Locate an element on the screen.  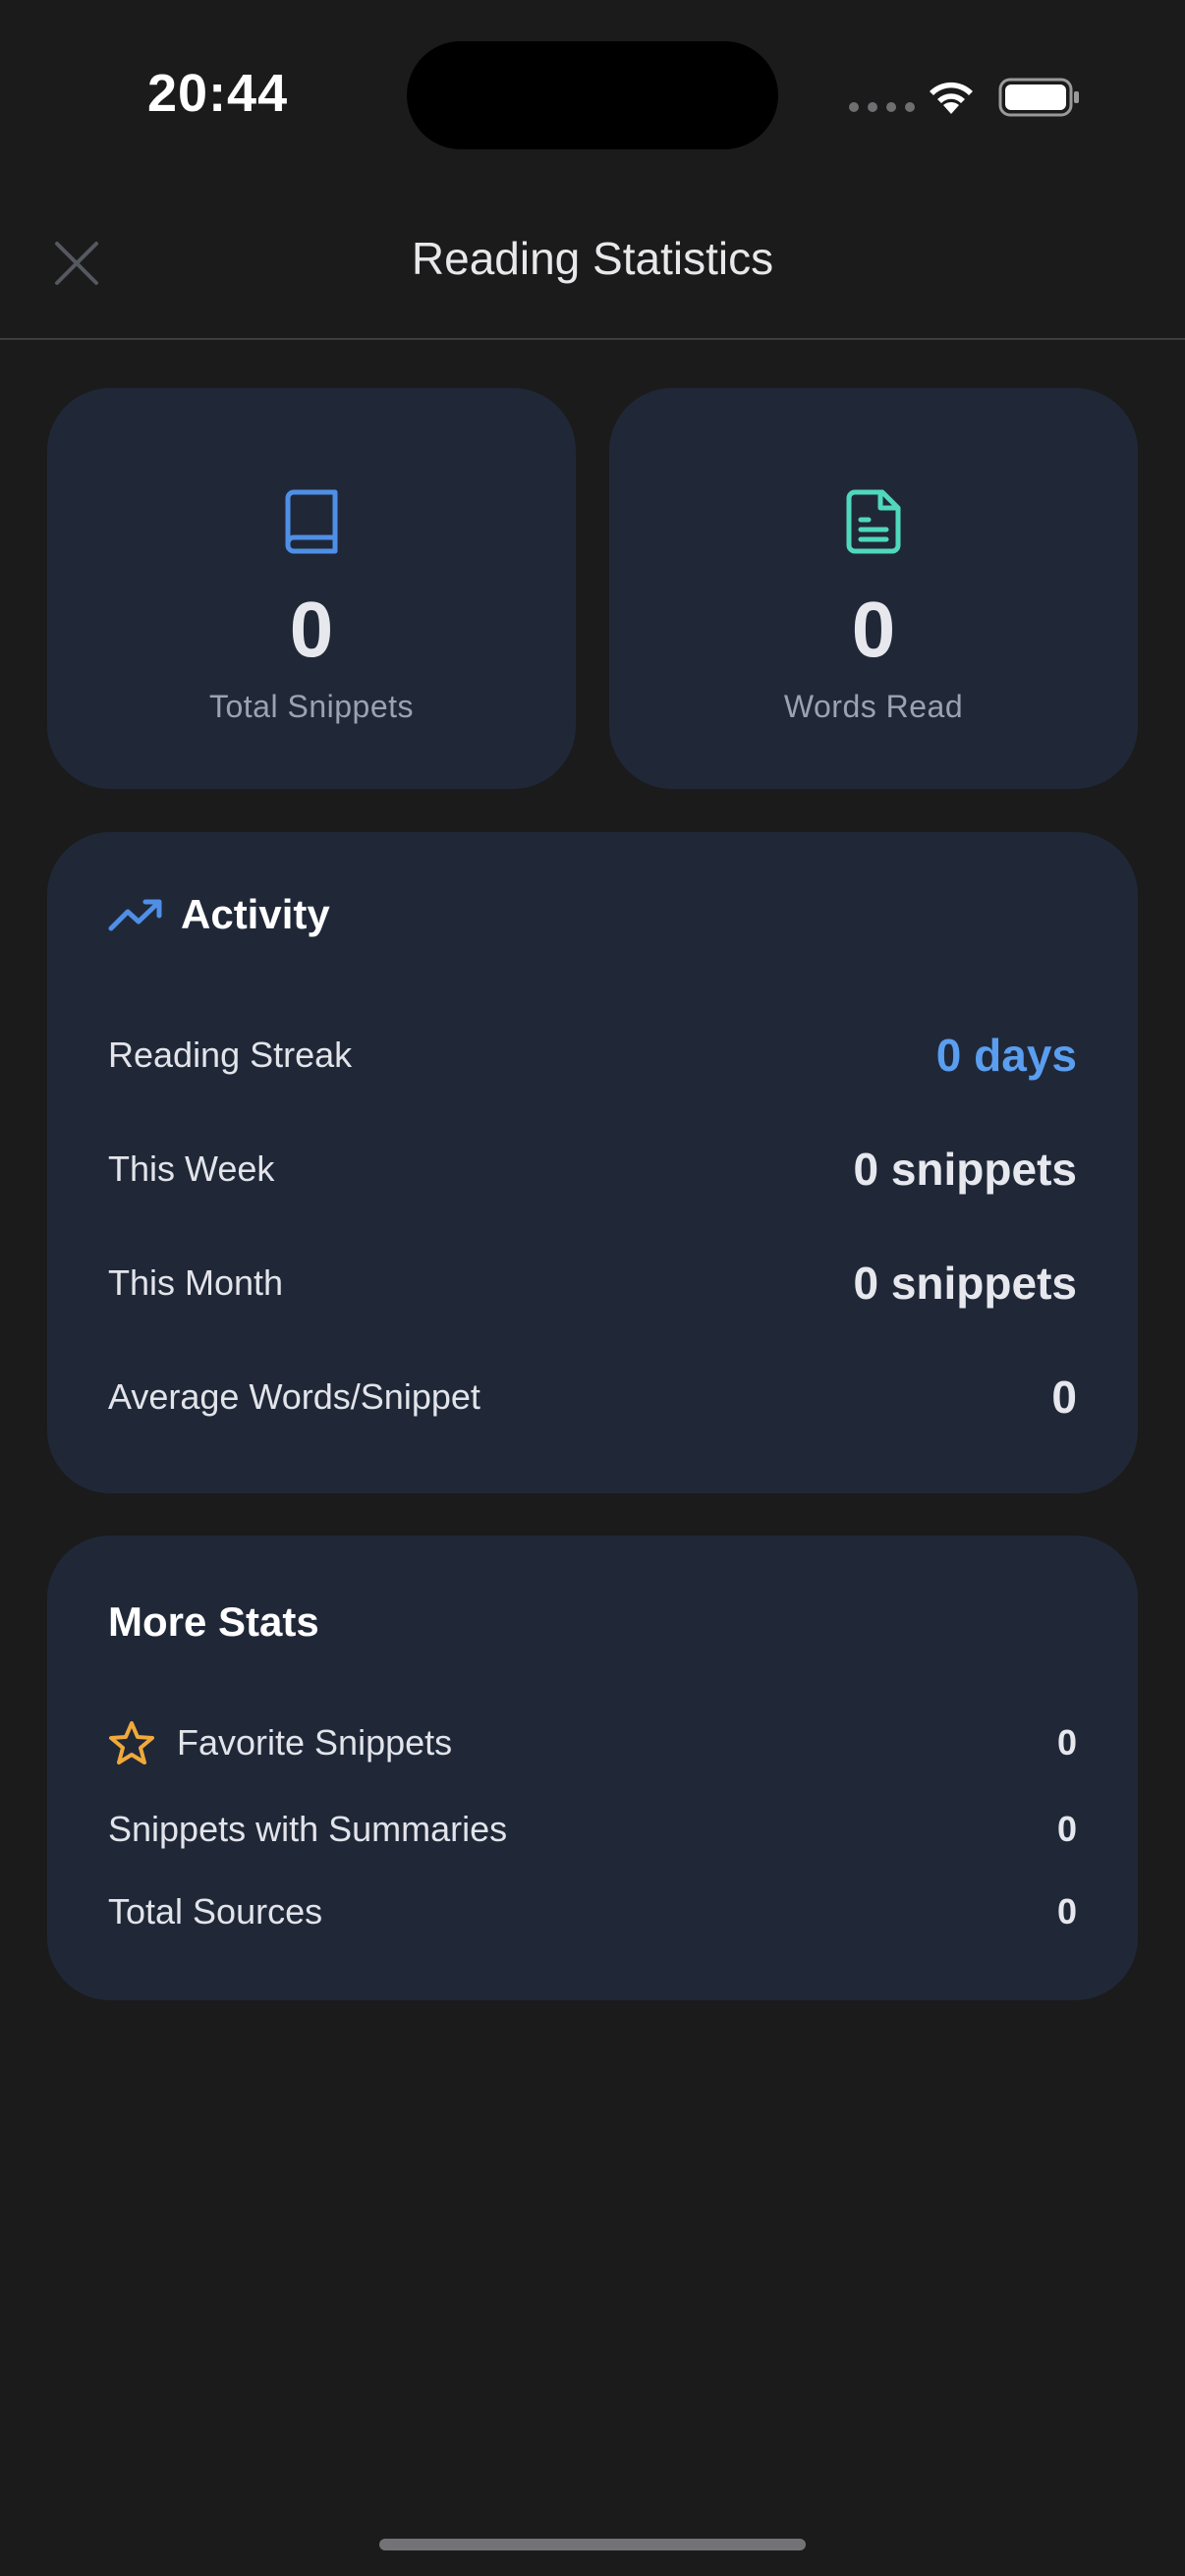
total-snippets-label: Total Snippets is located at coordinates (311, 706).